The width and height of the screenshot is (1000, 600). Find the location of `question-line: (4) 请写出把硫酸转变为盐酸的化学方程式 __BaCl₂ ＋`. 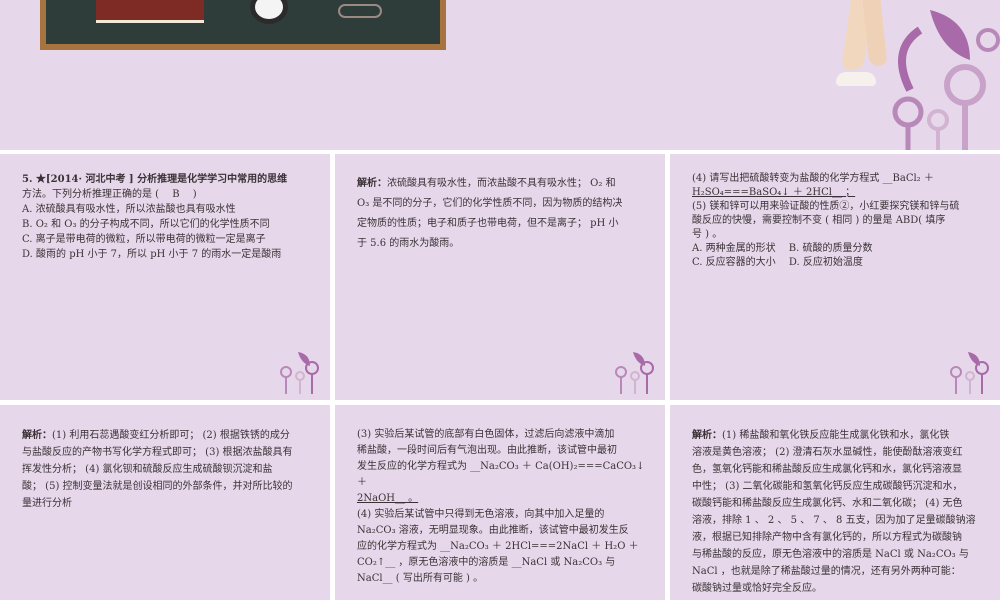

question-line: (4) 请写出把硫酸转变为盐酸的化学方程式 __BaCl₂ ＋ is located at coordinates (813, 178).